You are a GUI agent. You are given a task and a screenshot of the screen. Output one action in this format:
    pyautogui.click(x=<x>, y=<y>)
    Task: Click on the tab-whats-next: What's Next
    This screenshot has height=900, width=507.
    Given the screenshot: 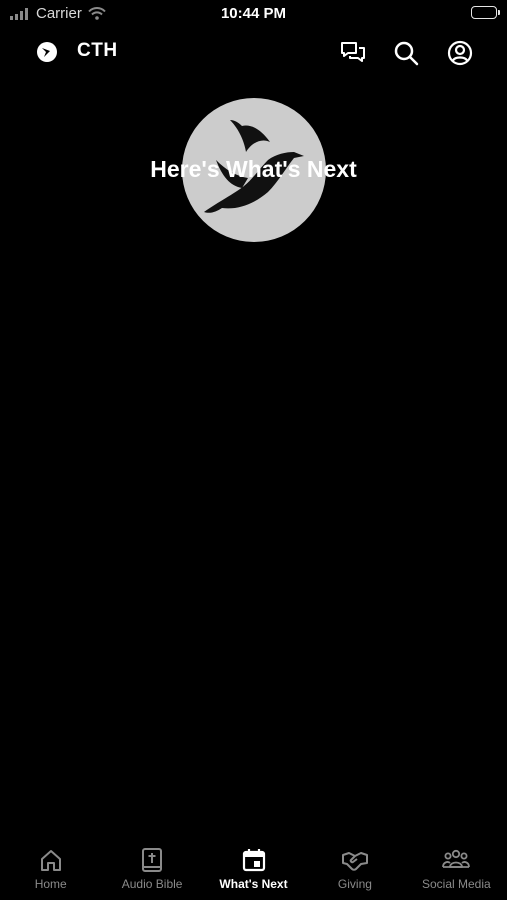 What is the action you would take?
    pyautogui.click(x=253, y=871)
    